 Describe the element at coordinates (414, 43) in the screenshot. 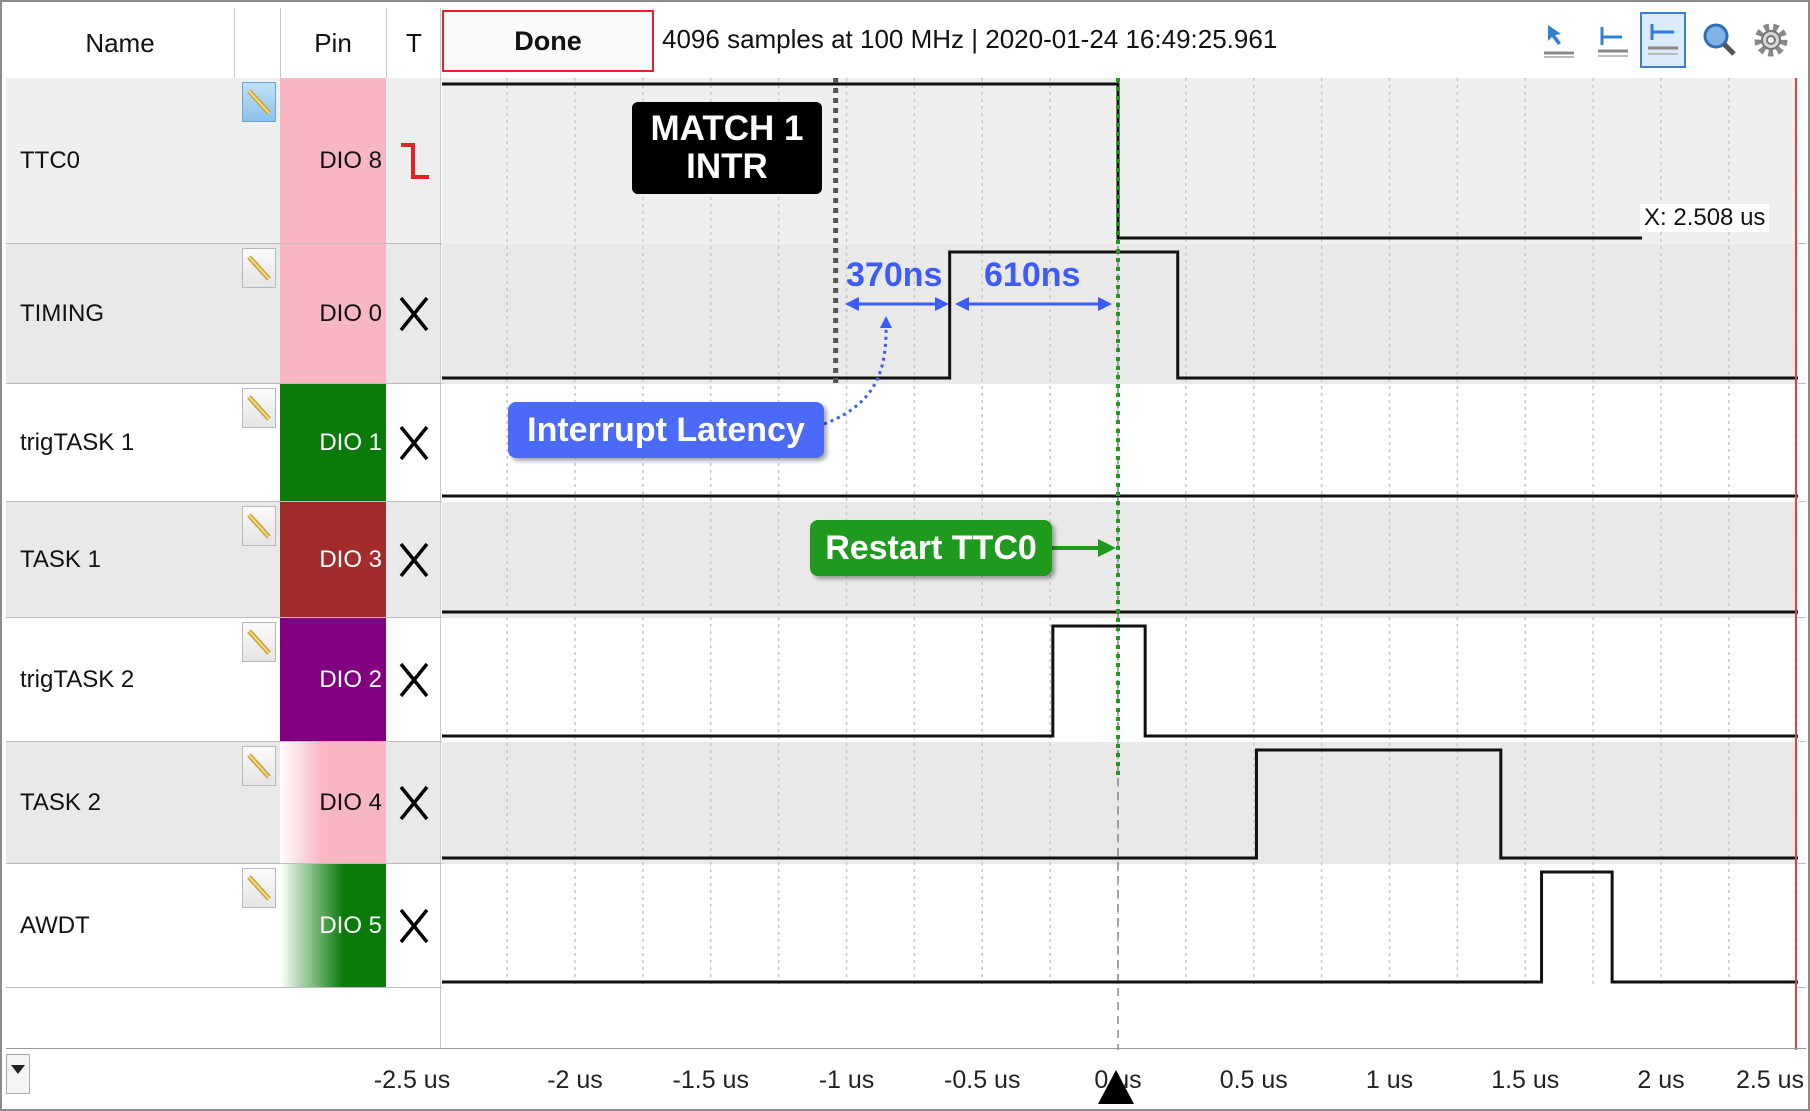

I see `trigger-column-header: T` at that location.